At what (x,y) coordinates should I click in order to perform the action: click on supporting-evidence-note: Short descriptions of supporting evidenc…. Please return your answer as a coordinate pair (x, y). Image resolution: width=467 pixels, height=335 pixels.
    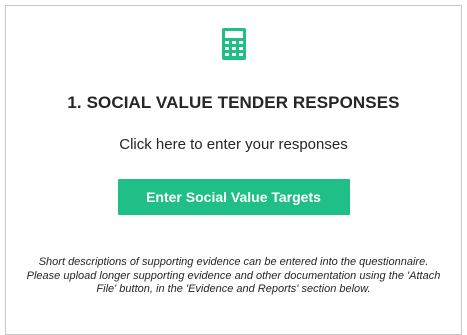
    Looking at the image, I should click on (233, 275).